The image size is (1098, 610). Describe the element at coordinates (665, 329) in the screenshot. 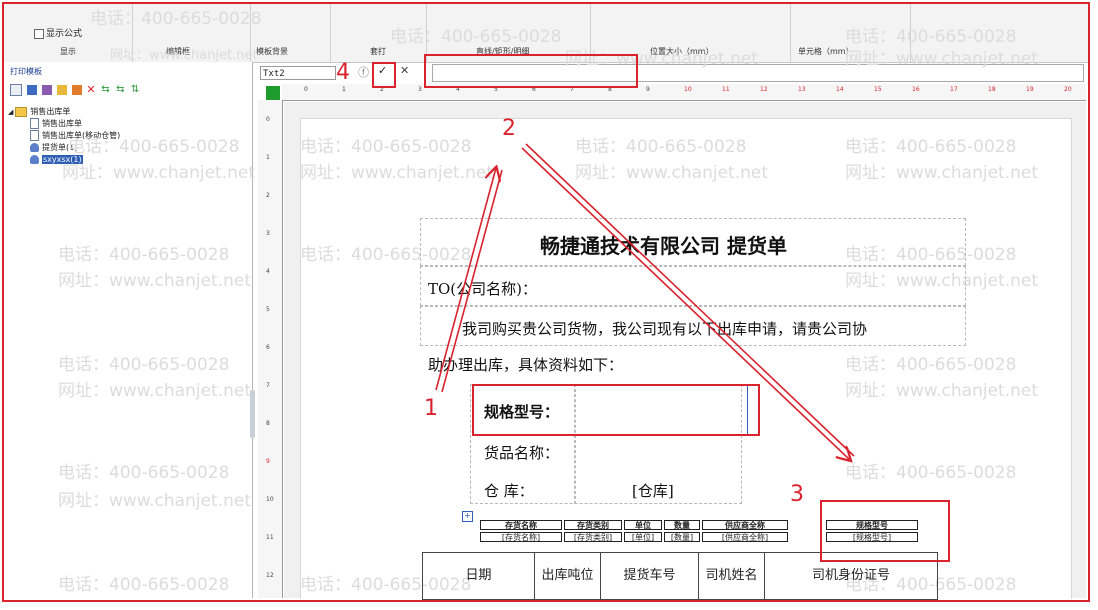

I see `paragraph-line-1: 我司购买贵公司货物，我公司现有以下出库申请，请贵公司协` at that location.